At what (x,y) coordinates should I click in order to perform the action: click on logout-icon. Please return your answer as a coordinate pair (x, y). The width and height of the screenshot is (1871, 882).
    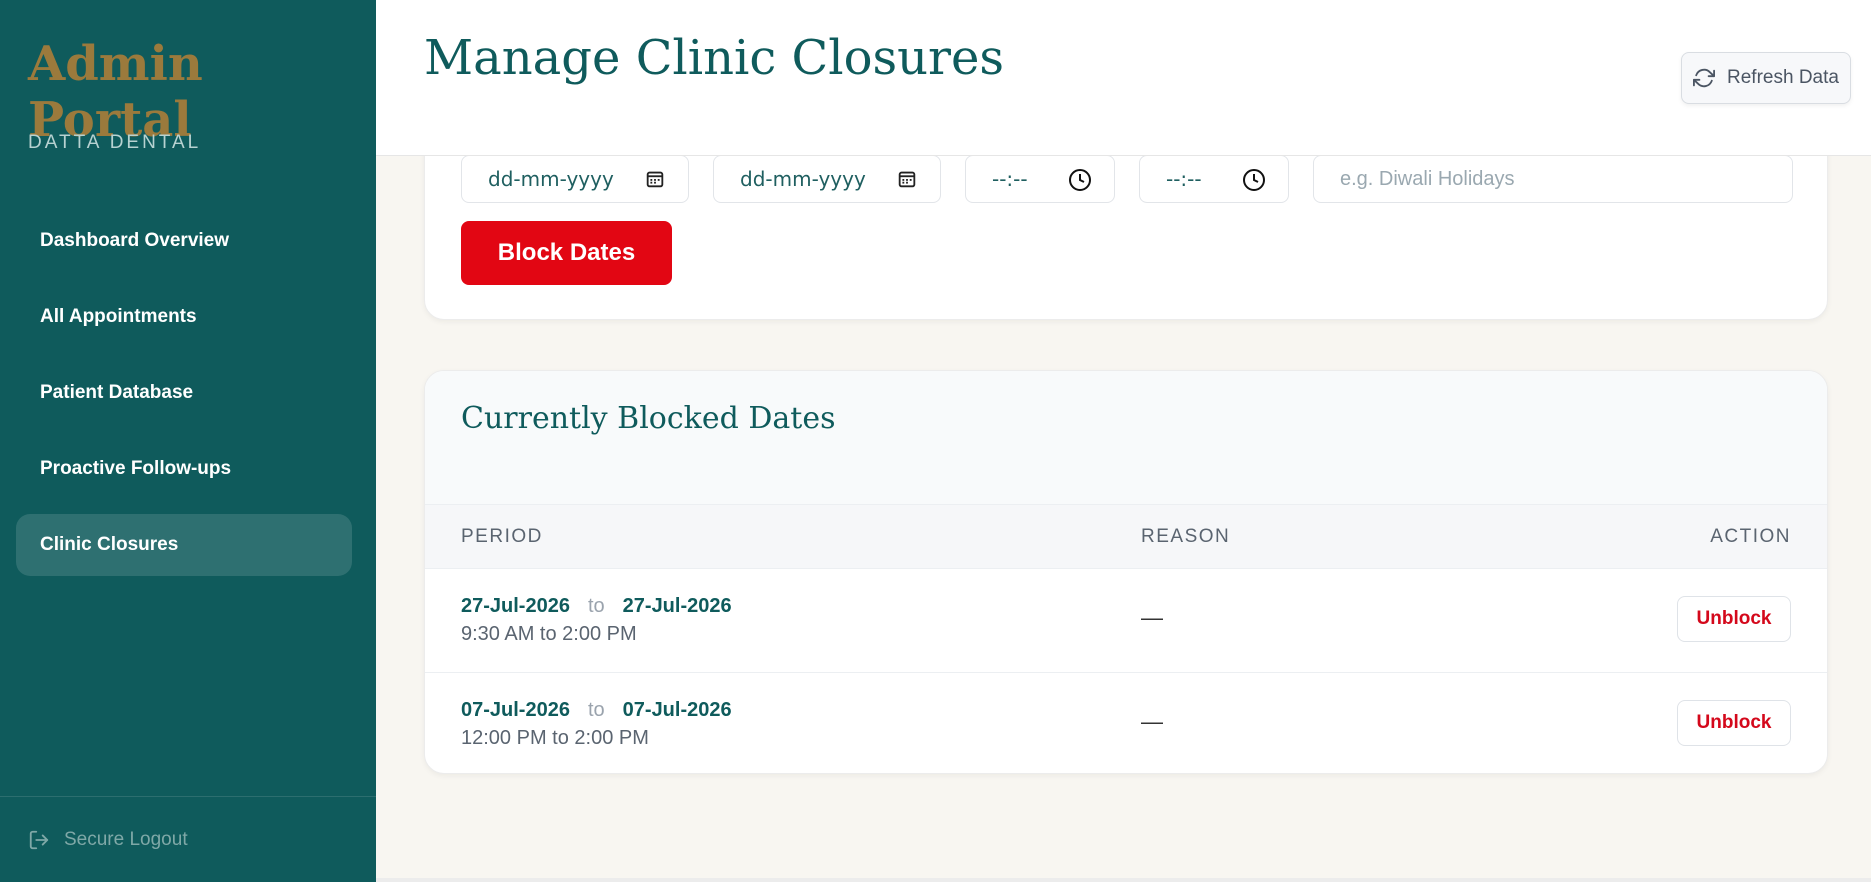
    Looking at the image, I should click on (39, 839).